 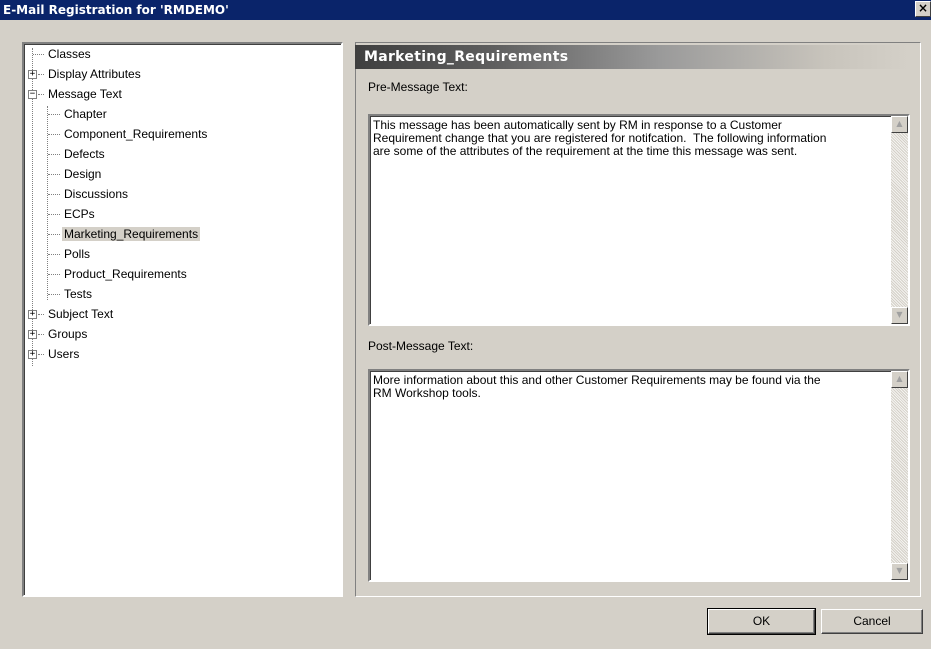 I want to click on tree-item-component-requirements: Component_Requirements, so click(x=128, y=134).